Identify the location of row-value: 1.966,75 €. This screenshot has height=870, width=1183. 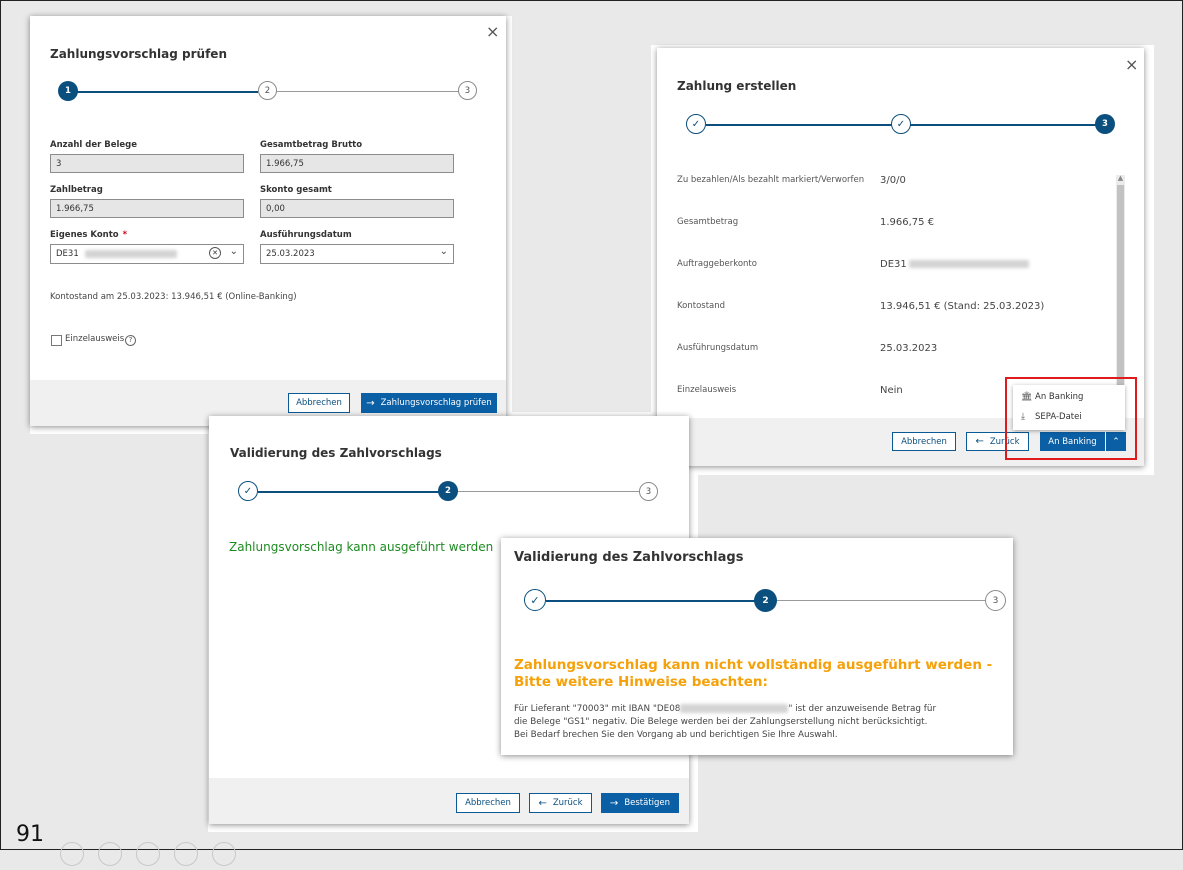
(907, 222).